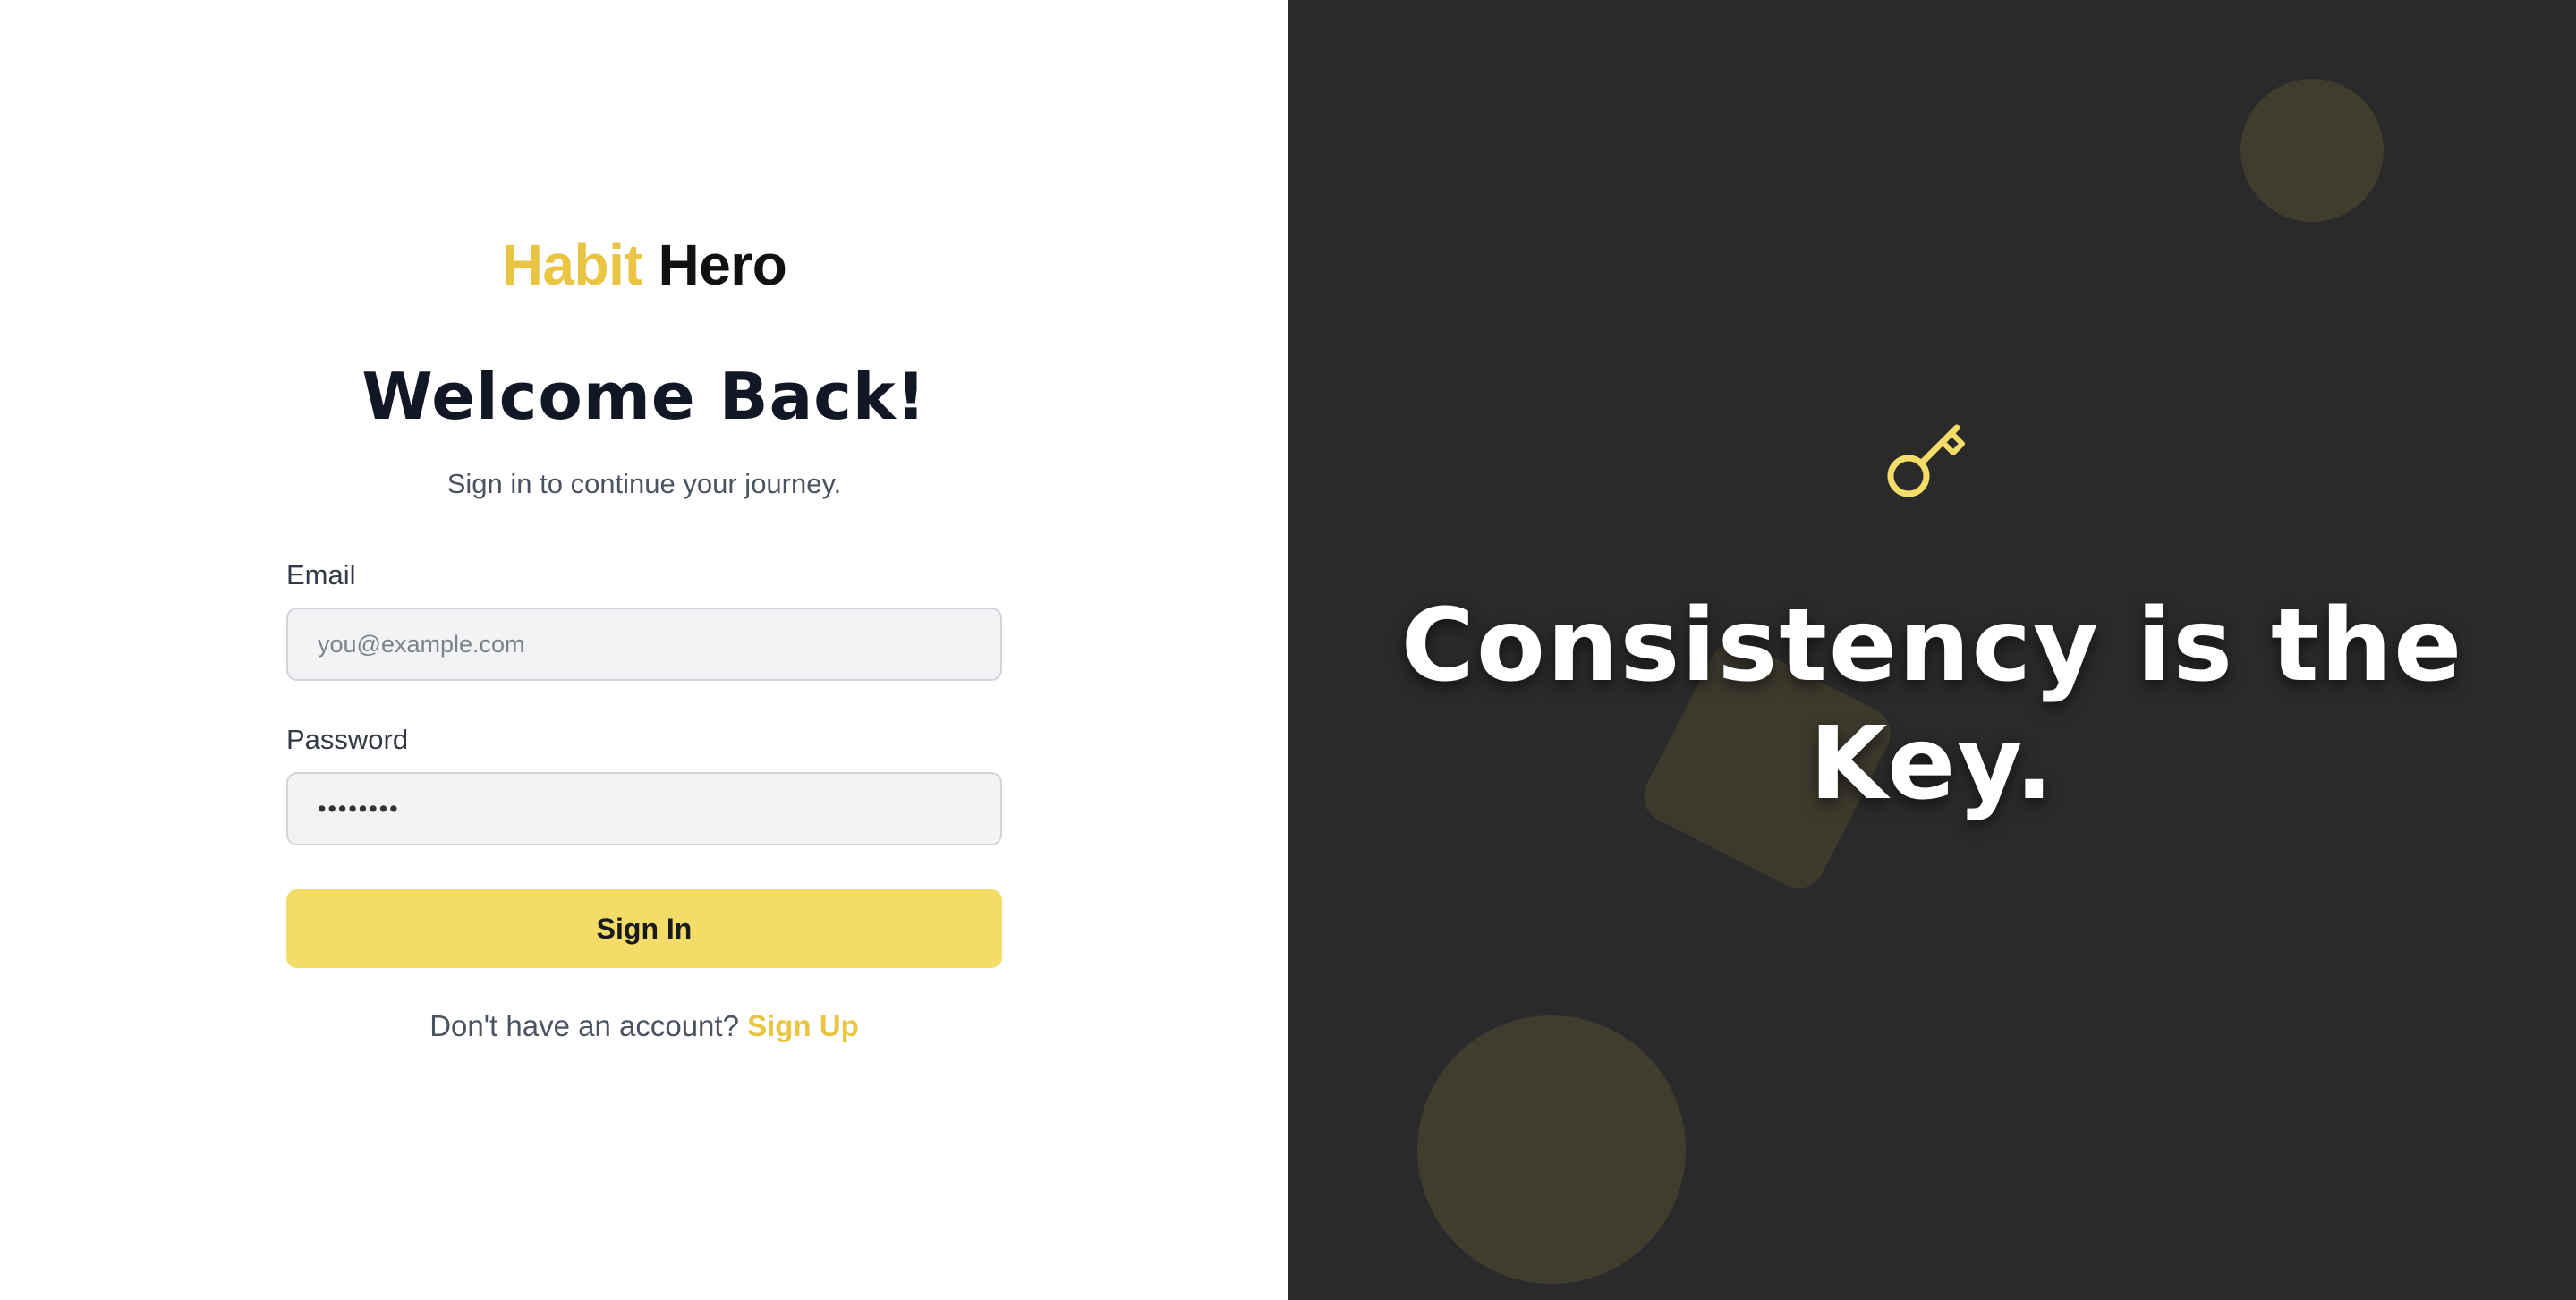 The image size is (2576, 1300). What do you see at coordinates (1932, 764) in the screenshot?
I see `promo-quote-line2: Key.` at bounding box center [1932, 764].